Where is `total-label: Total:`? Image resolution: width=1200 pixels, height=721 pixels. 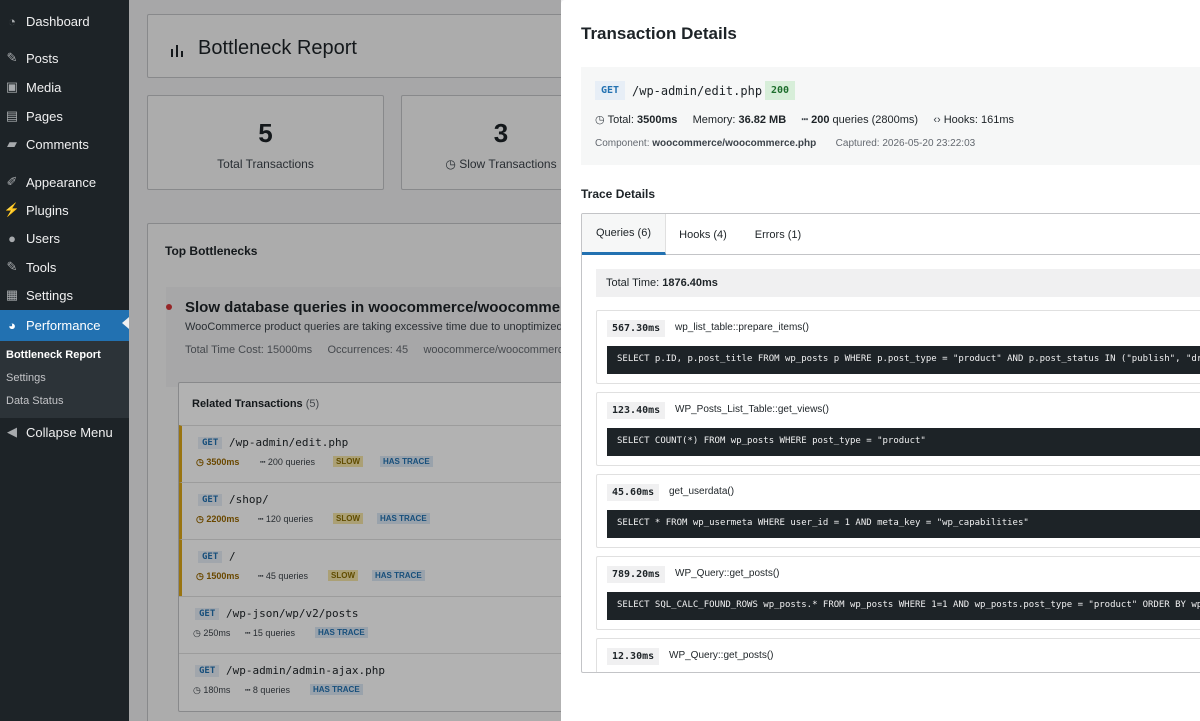 total-label: Total: is located at coordinates (620, 120).